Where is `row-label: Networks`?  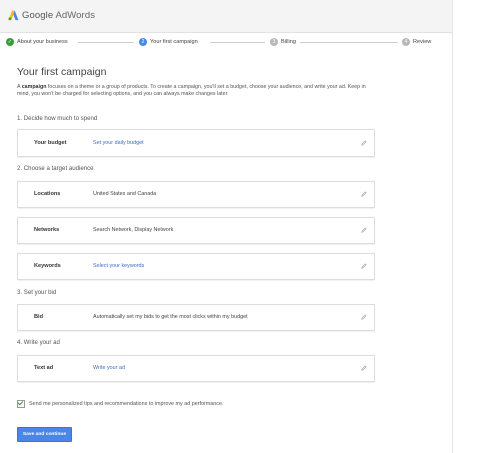 row-label: Networks is located at coordinates (47, 230).